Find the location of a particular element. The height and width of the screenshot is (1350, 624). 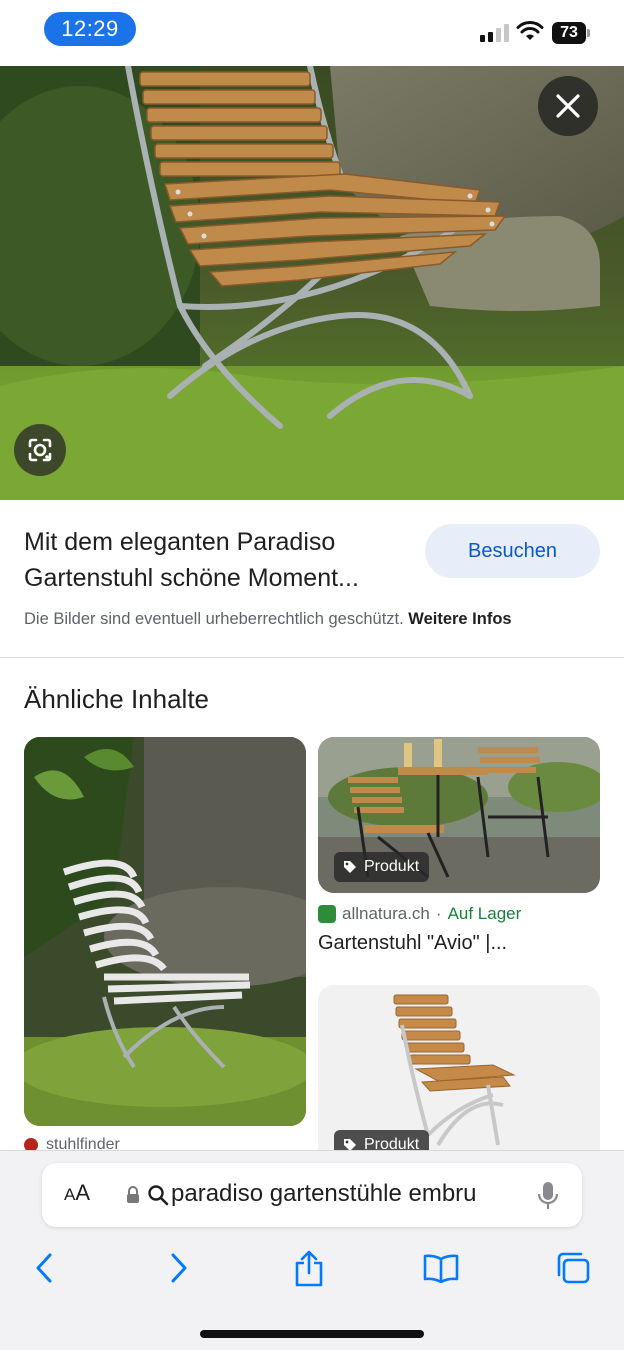

product-badge: Produkt is located at coordinates (382, 867).